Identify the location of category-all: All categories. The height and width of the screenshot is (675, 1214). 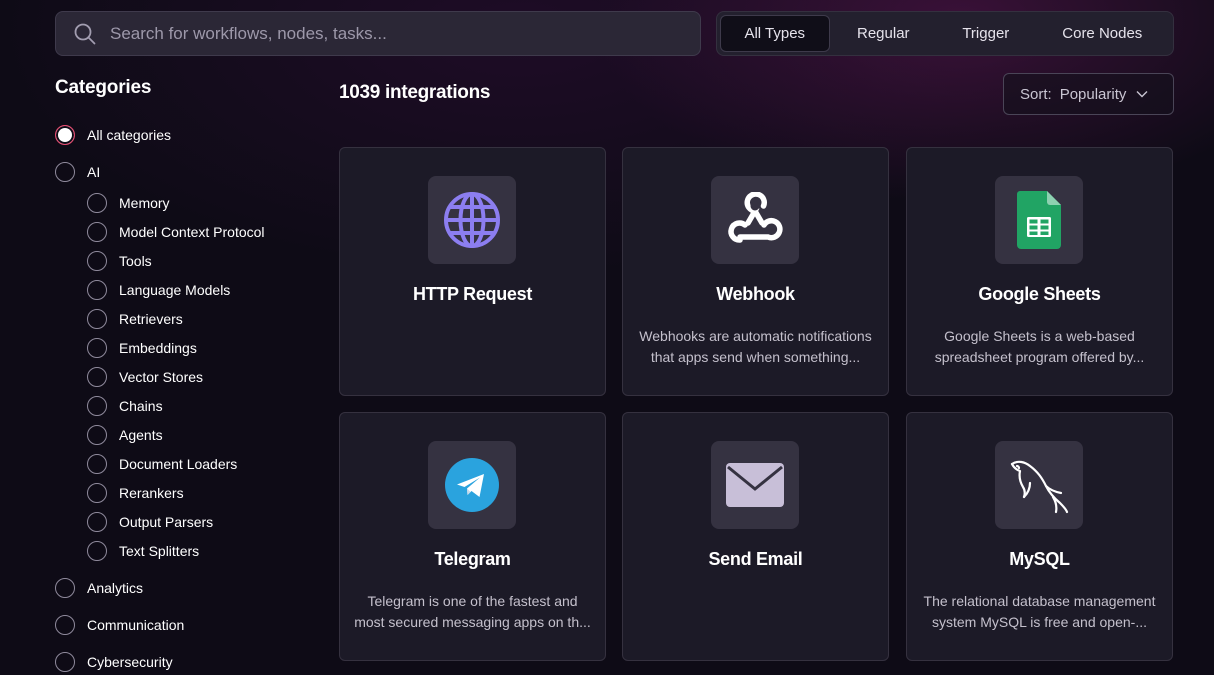
(113, 135).